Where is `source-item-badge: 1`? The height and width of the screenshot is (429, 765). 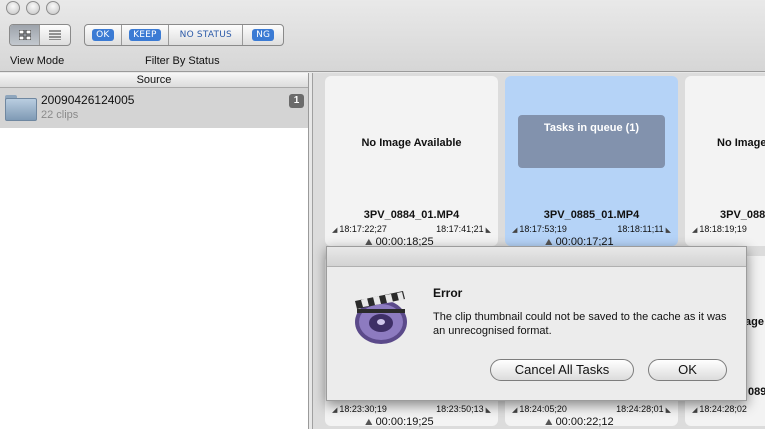 source-item-badge: 1 is located at coordinates (296, 101).